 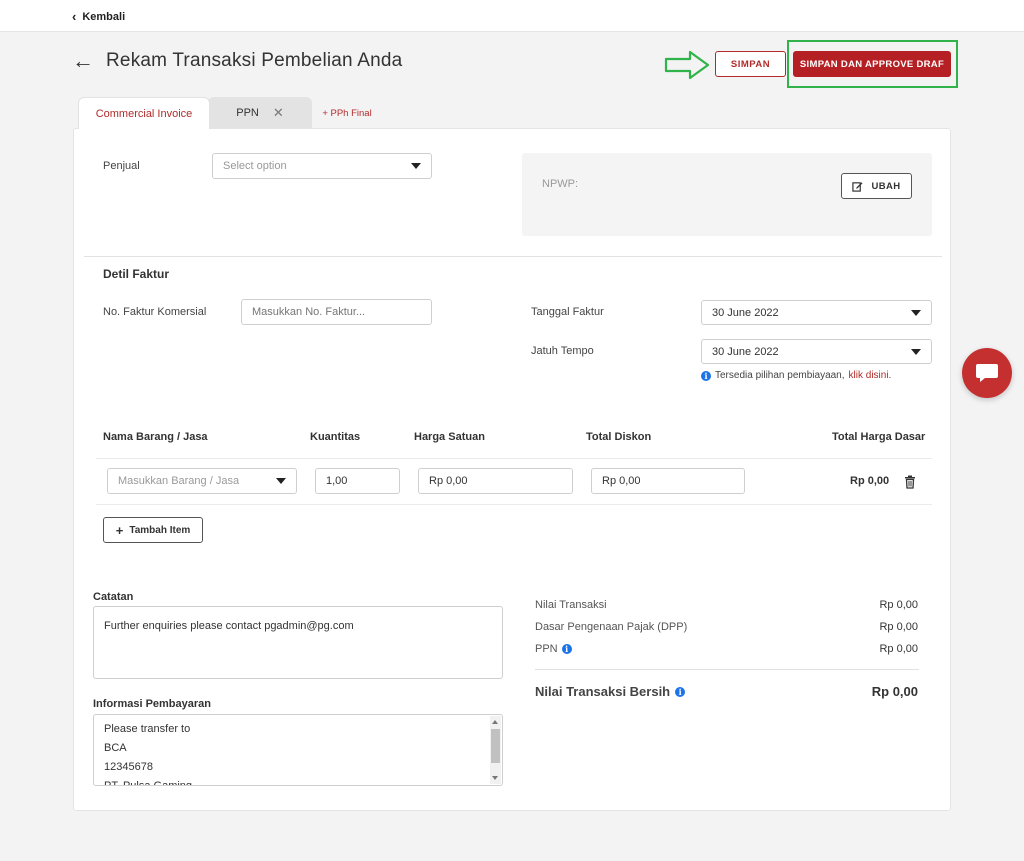 What do you see at coordinates (495, 722) in the screenshot?
I see `scroll-up-icon` at bounding box center [495, 722].